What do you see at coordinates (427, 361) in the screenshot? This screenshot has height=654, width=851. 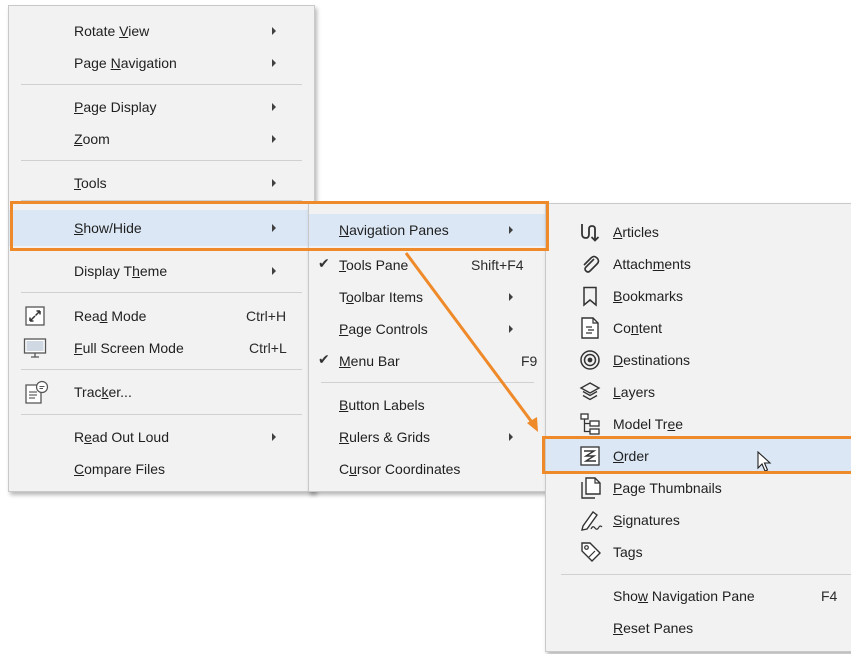 I see `menu-item-menu-bar: ✔ Menu Bar F9` at bounding box center [427, 361].